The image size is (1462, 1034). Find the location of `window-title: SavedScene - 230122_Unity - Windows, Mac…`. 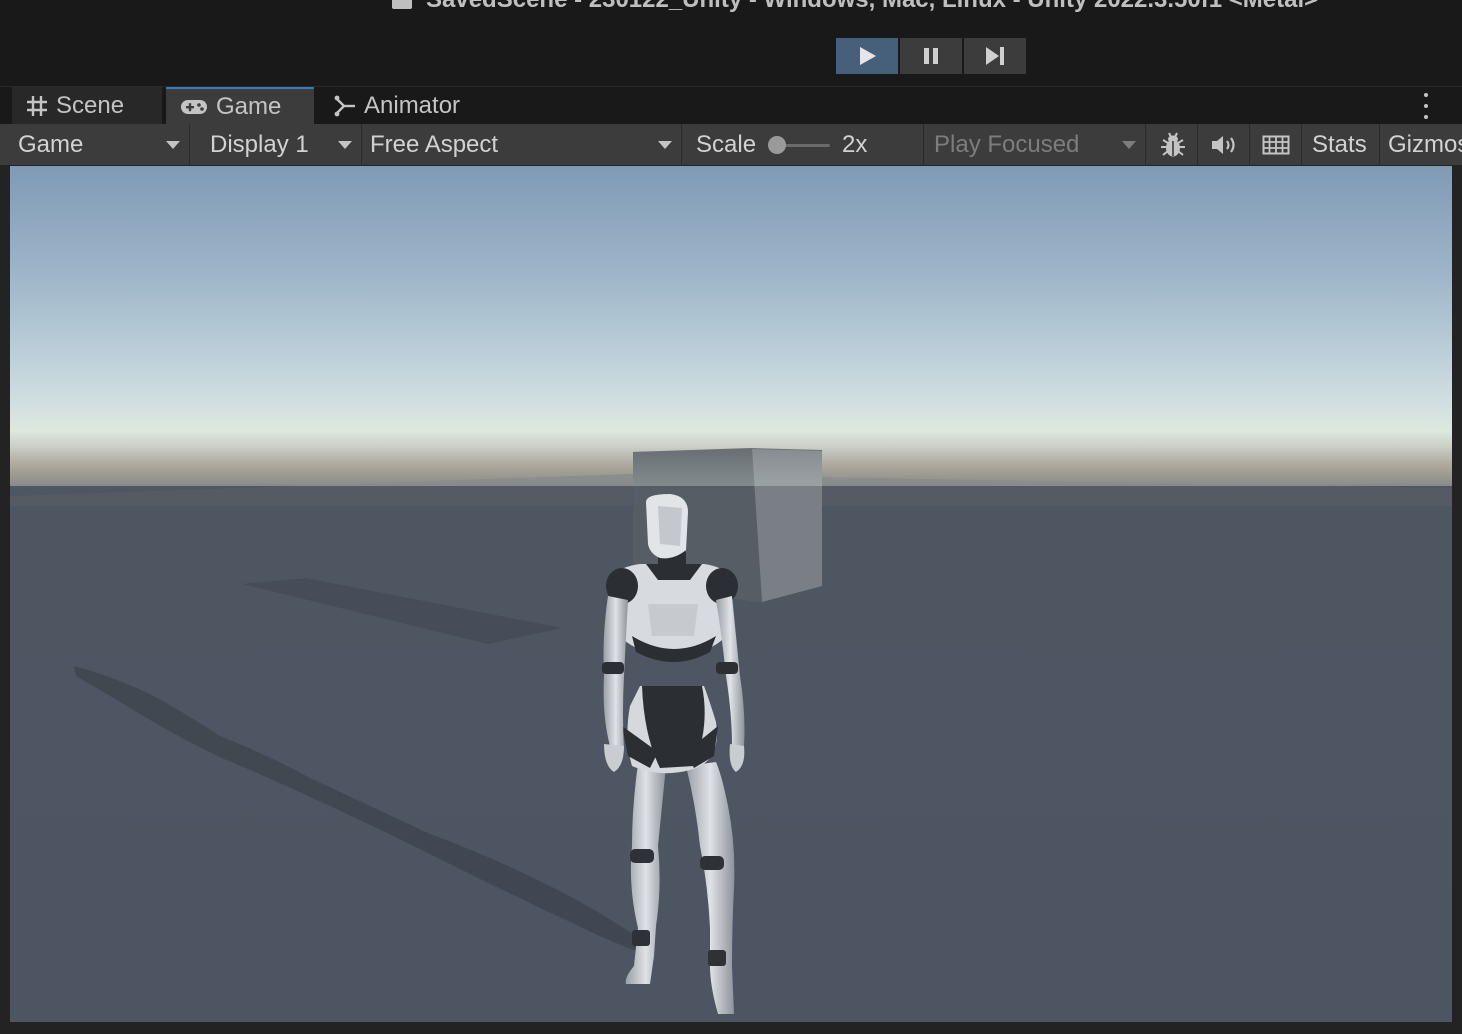

window-title: SavedScene - 230122_Unity - Windows, Mac… is located at coordinates (855, 7).